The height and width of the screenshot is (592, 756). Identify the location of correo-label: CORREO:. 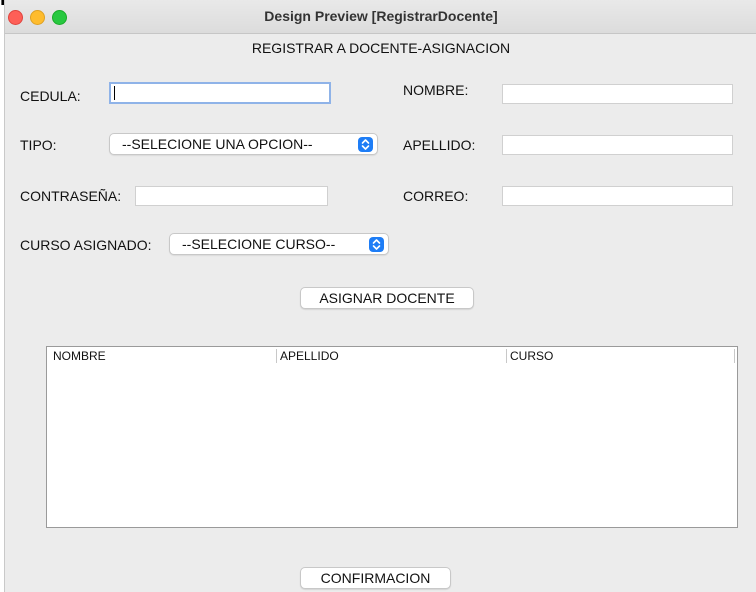
(436, 196).